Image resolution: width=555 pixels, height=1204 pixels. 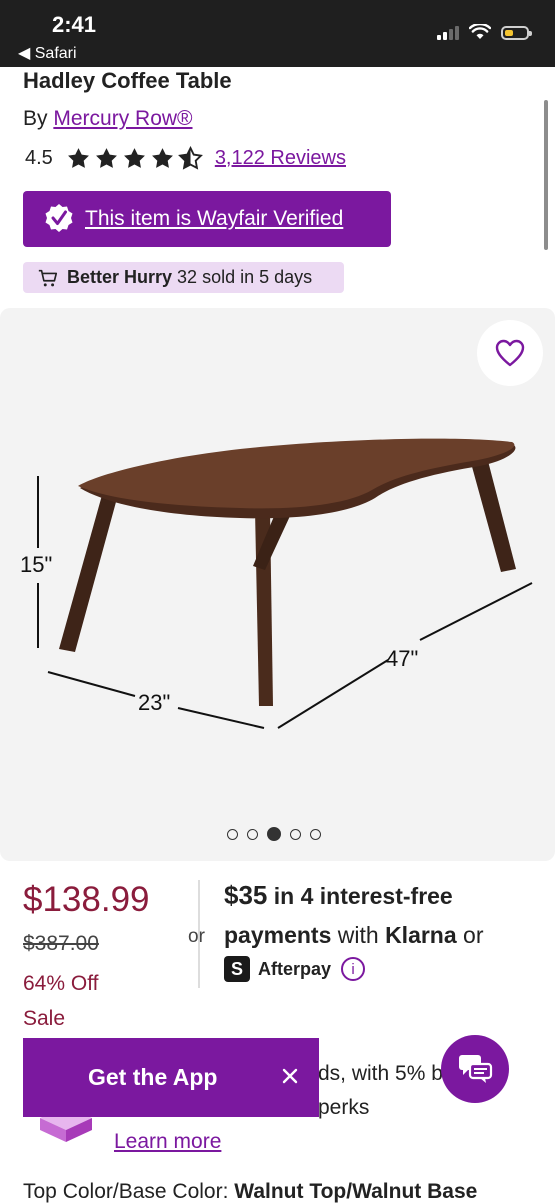 What do you see at coordinates (190, 158) in the screenshot?
I see `star-half-icon` at bounding box center [190, 158].